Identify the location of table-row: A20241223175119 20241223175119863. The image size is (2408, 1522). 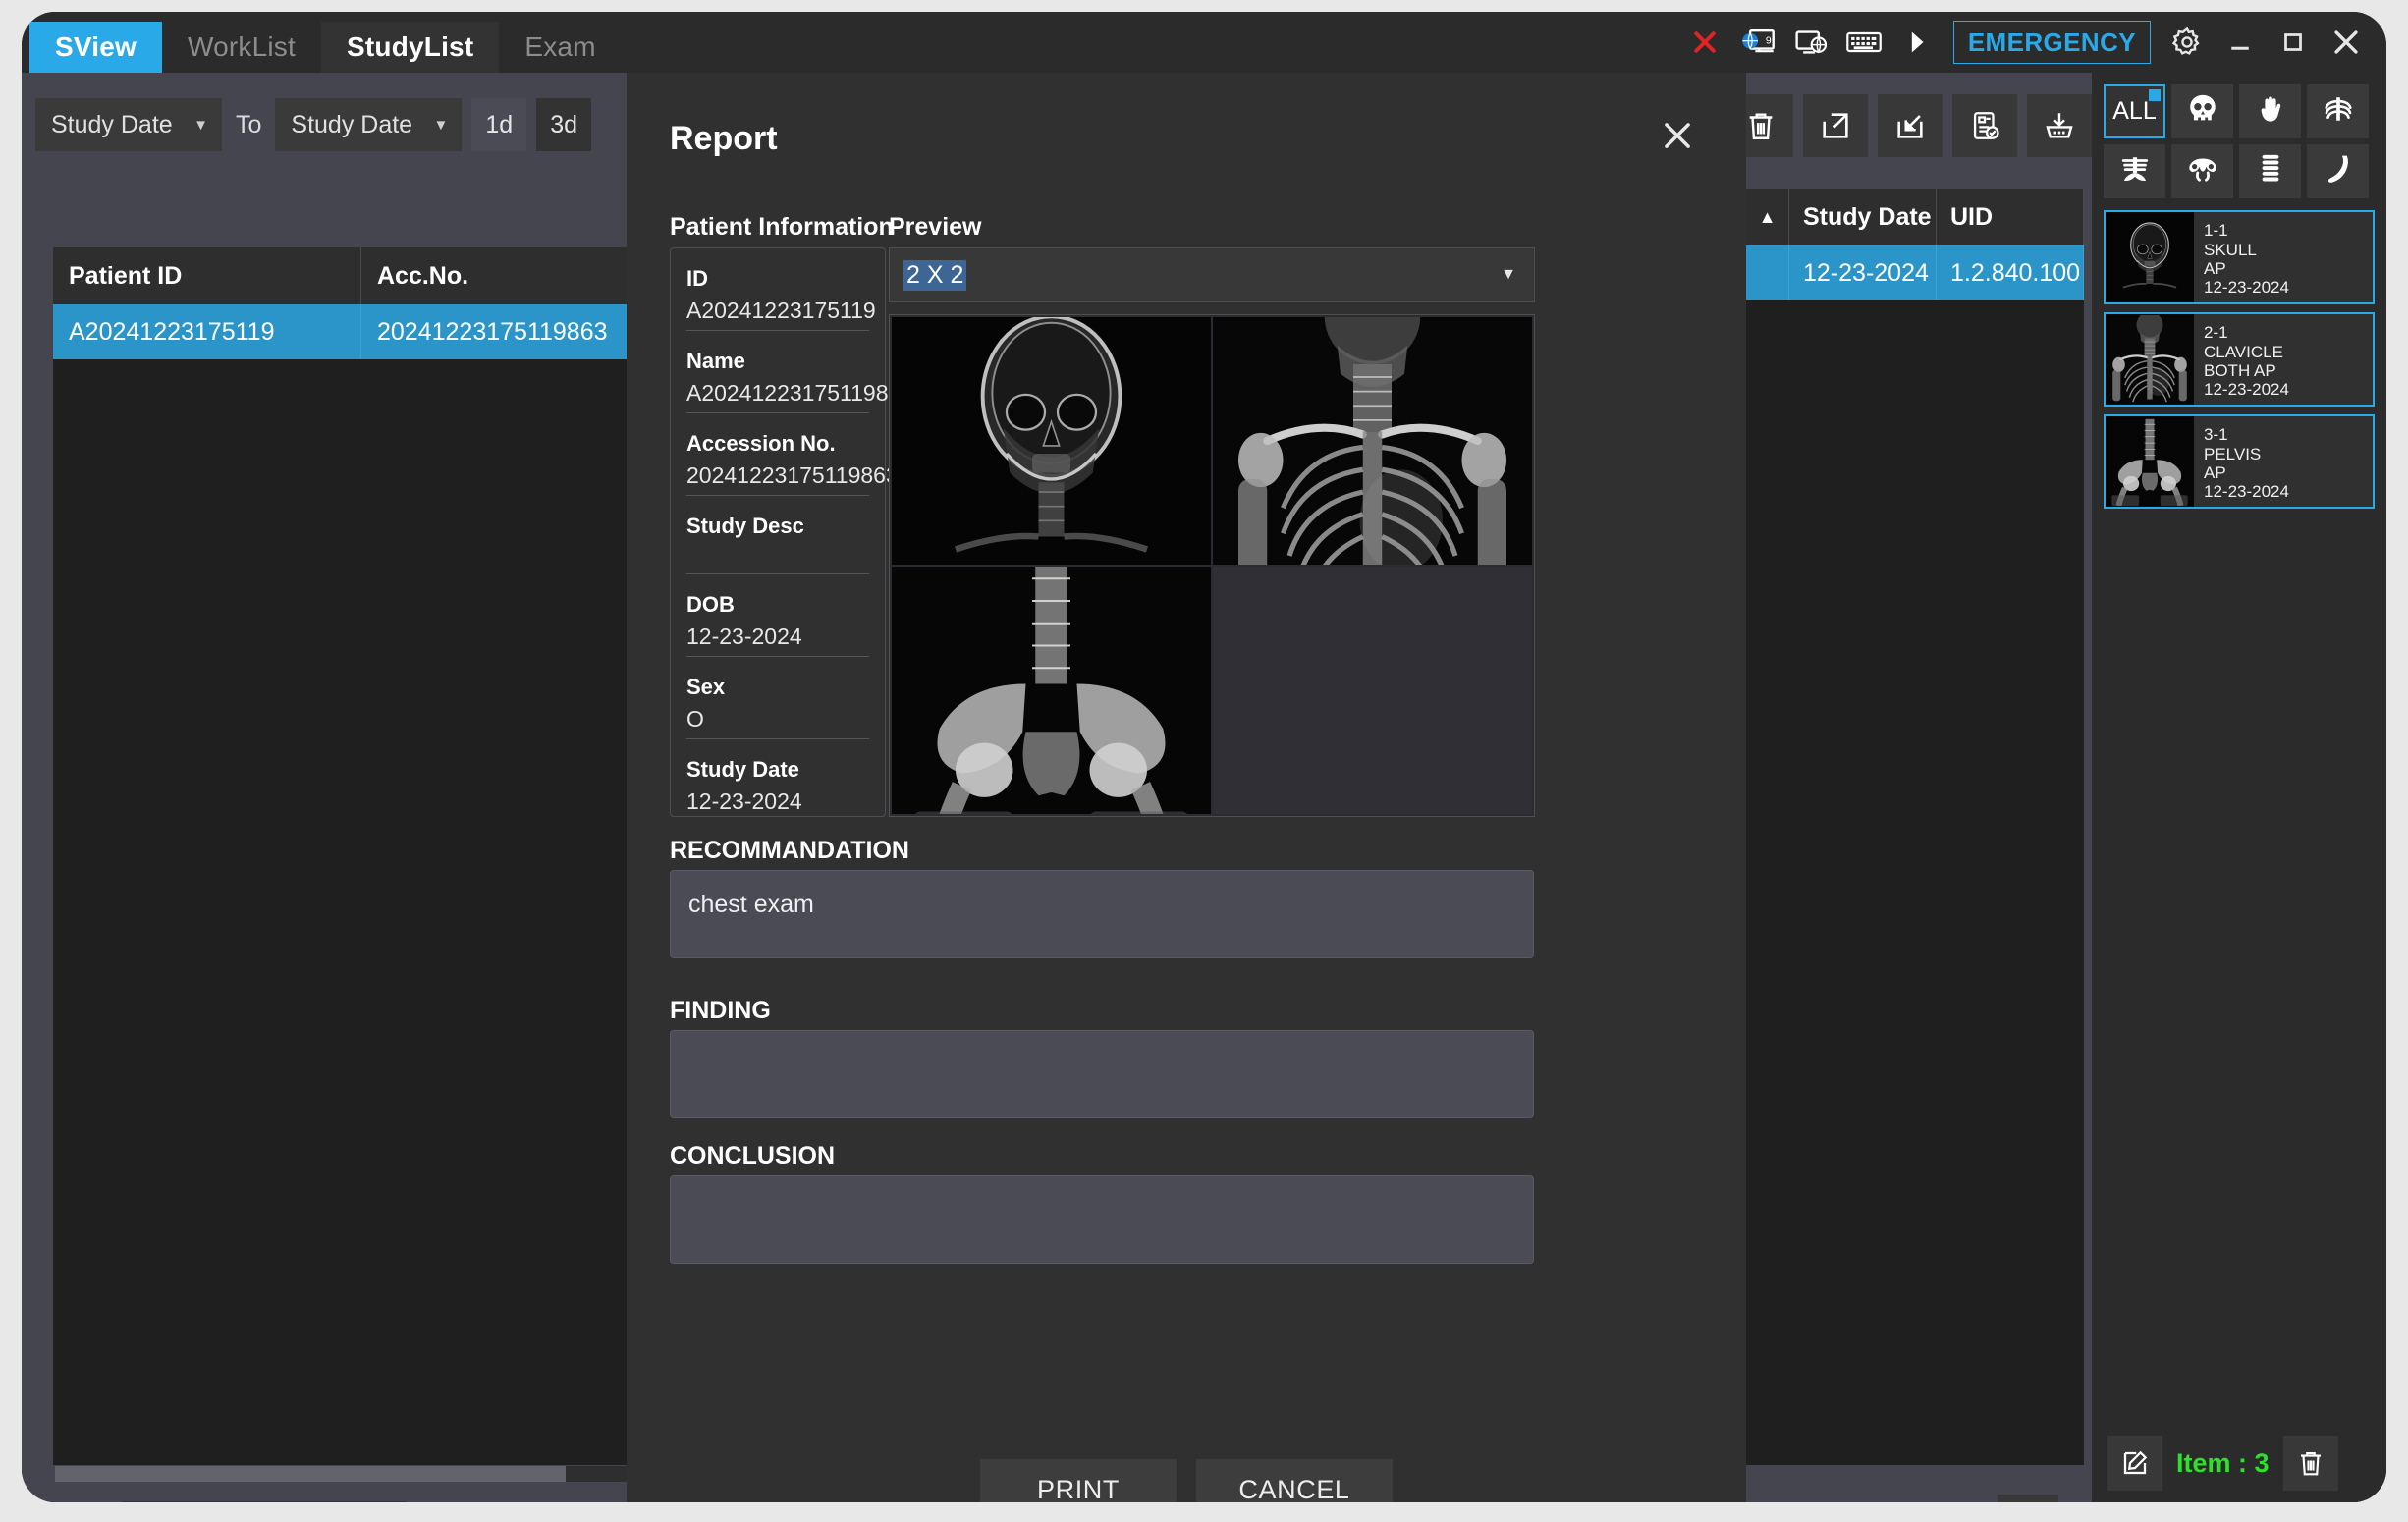
(352, 331).